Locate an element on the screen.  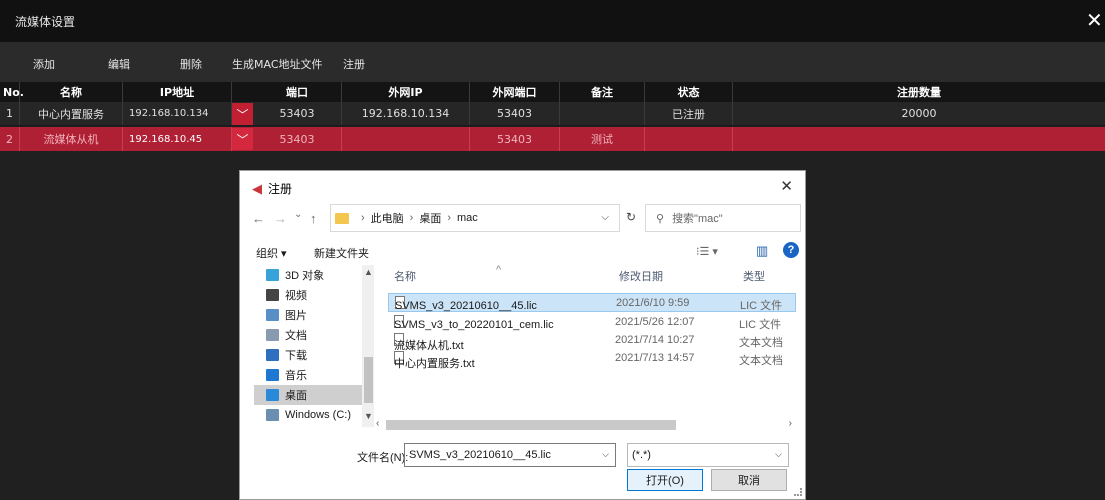
nav-item-windows-c: Windows (C:) is located at coordinates (308, 415).